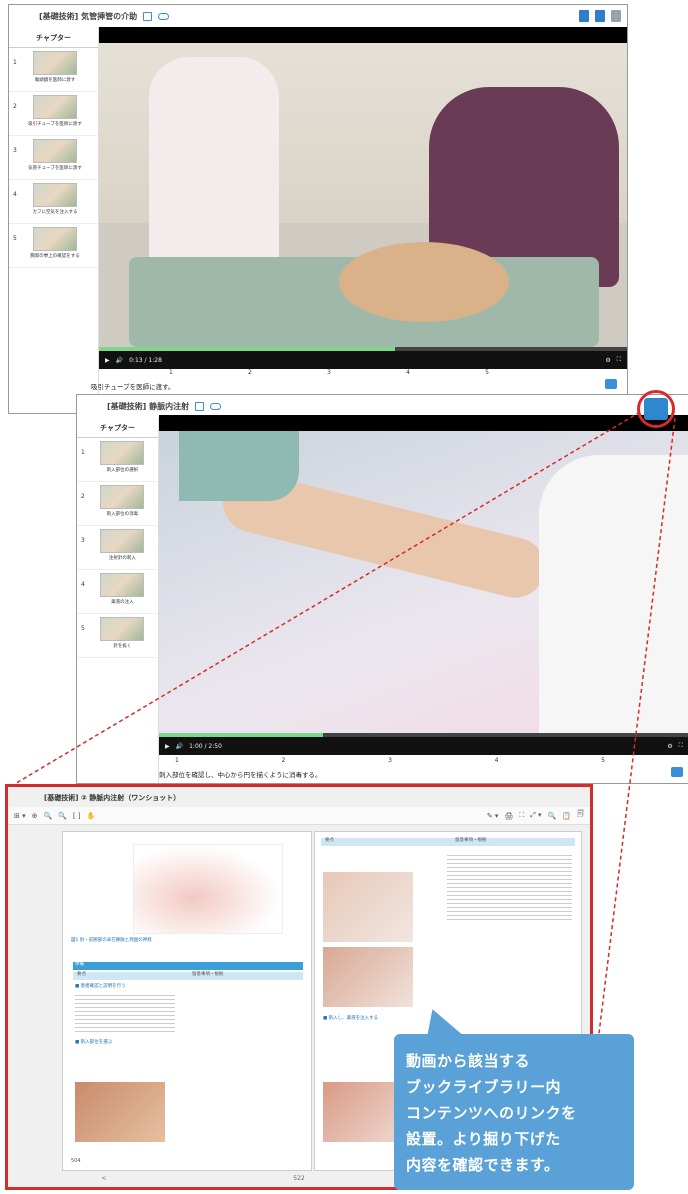 This screenshot has width=688, height=1194. Describe the element at coordinates (53, 70) in the screenshot. I see `chapter-item: 1 喉頭鏡を医師に渡す` at that location.